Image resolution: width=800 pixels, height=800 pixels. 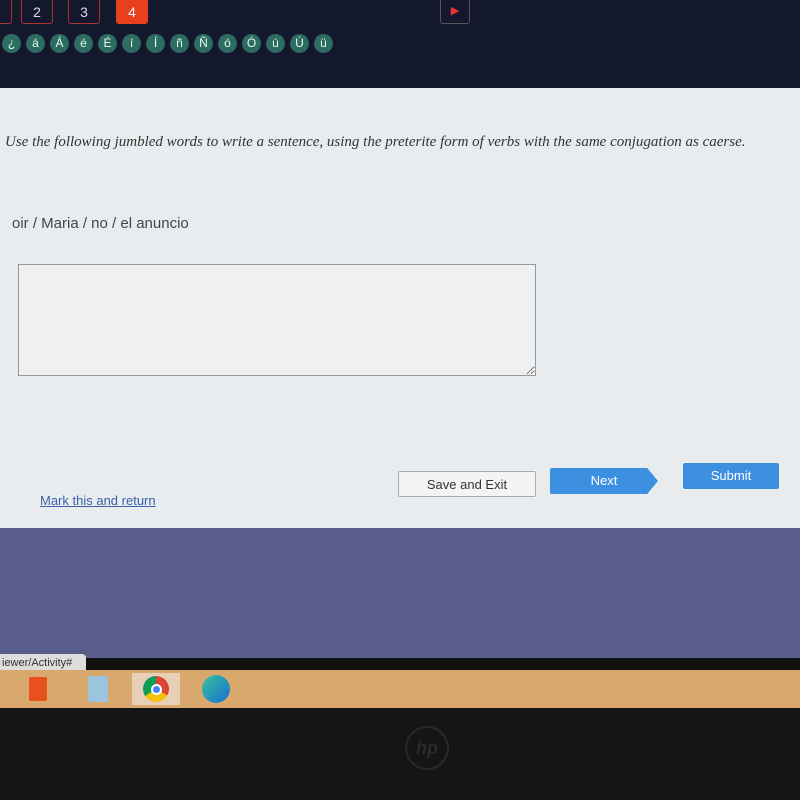 I want to click on question-4-button: 4, so click(x=132, y=12).